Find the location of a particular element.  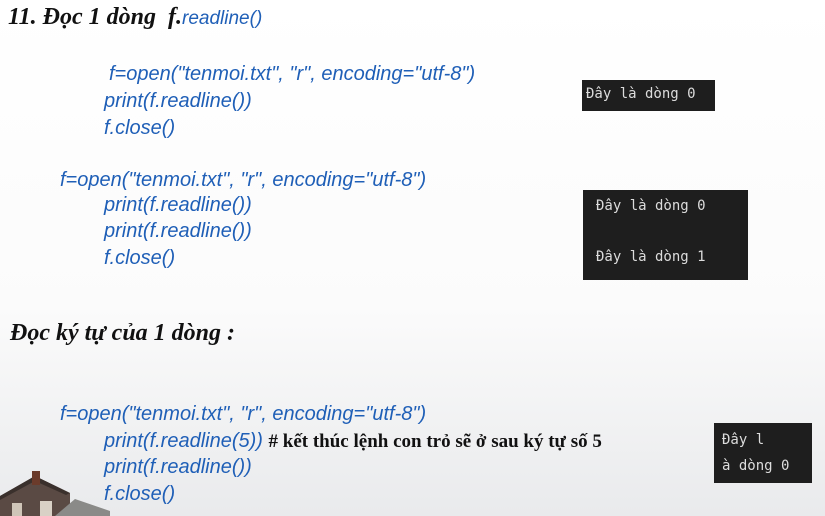

output-line: Đây l is located at coordinates (743, 440).